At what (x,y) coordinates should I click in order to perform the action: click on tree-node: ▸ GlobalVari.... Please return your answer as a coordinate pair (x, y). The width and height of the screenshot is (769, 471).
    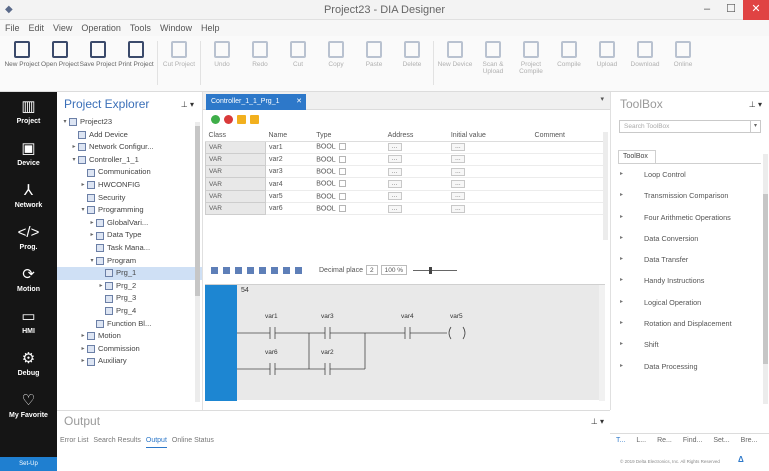
    Looking at the image, I should click on (129, 223).